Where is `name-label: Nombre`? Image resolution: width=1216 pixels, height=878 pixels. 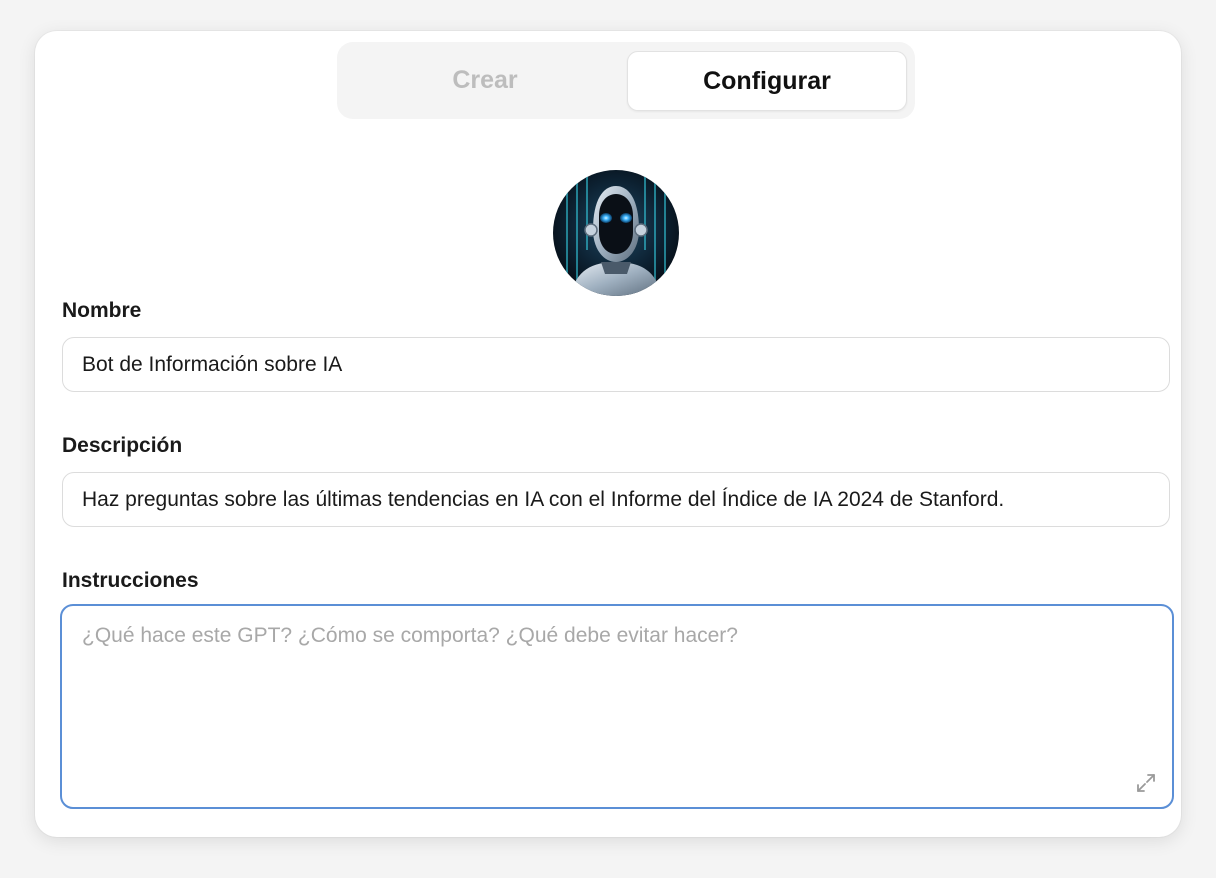 name-label: Nombre is located at coordinates (102, 310).